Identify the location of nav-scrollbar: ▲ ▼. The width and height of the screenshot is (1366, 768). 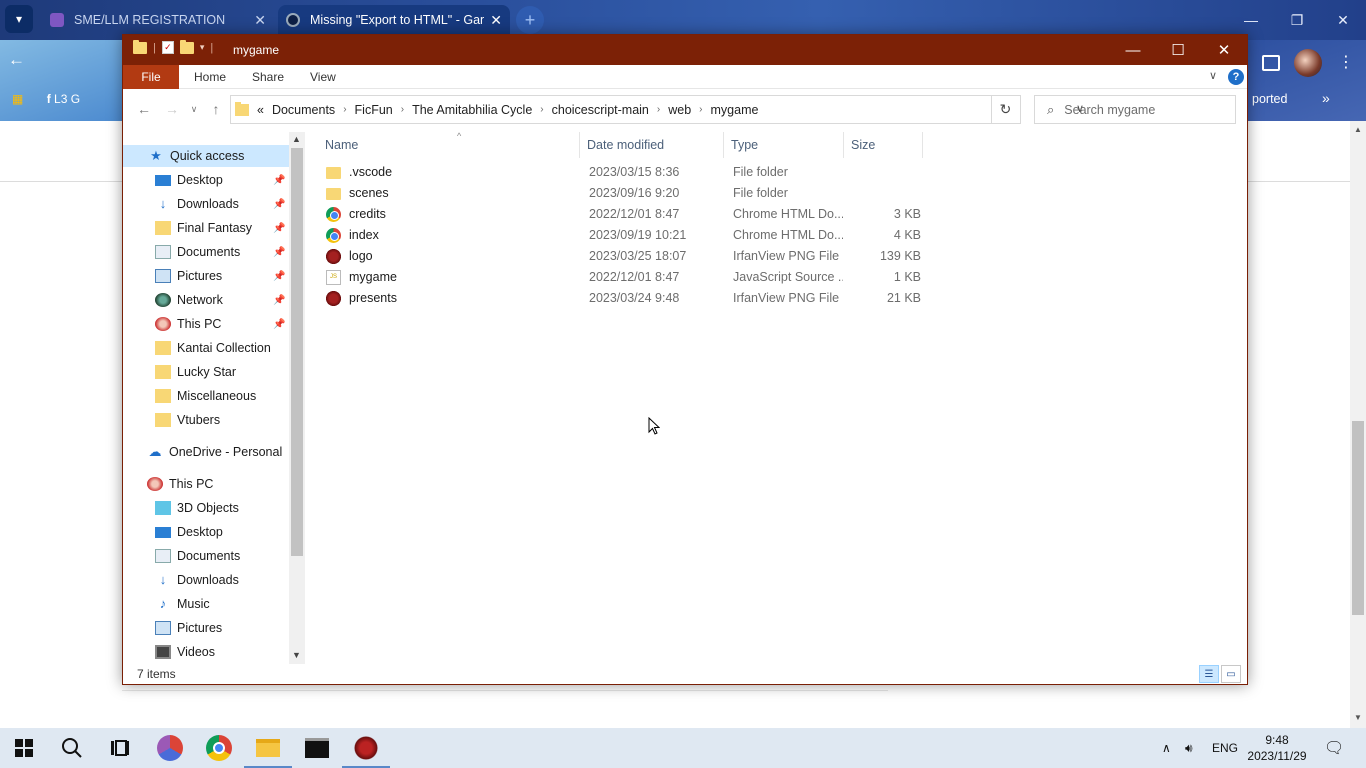
(297, 398).